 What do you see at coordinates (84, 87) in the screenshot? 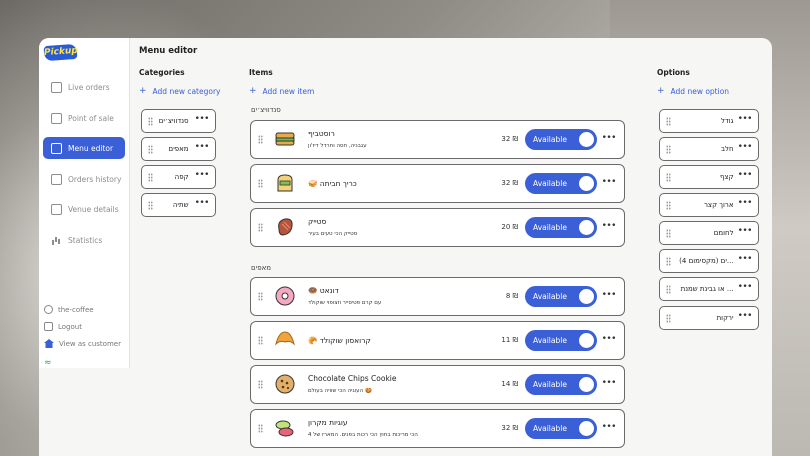
I see `nav-live-orders: Live orders` at bounding box center [84, 87].